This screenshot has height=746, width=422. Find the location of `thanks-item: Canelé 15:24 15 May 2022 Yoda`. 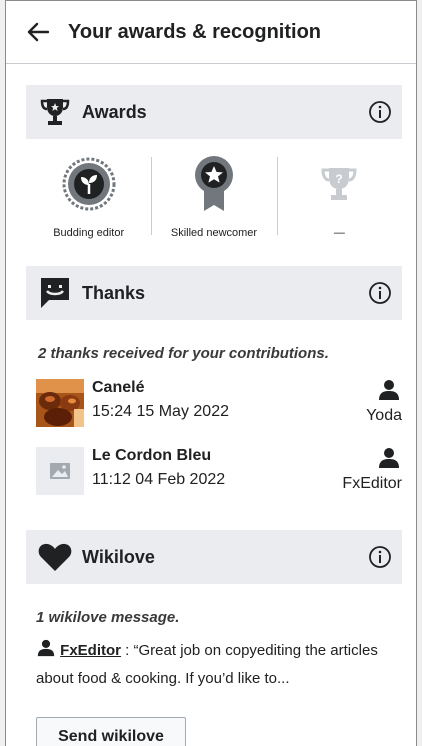

thanks-item: Canelé 15:24 15 May 2022 Yoda is located at coordinates (219, 407).